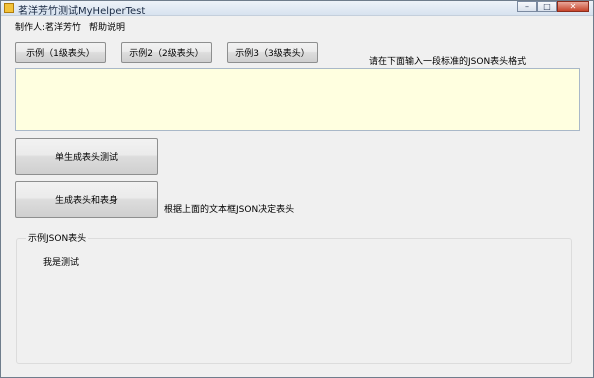 The width and height of the screenshot is (594, 378). Describe the element at coordinates (272, 52) in the screenshot. I see `example3-button: 示例3（3级表头）` at that location.